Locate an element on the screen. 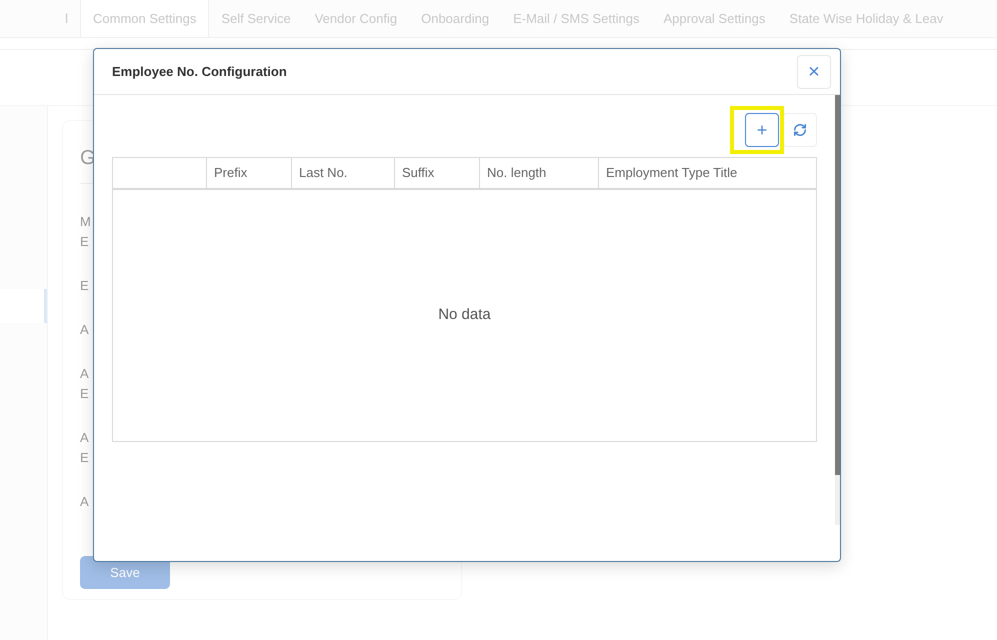  field-label: E is located at coordinates (84, 286).